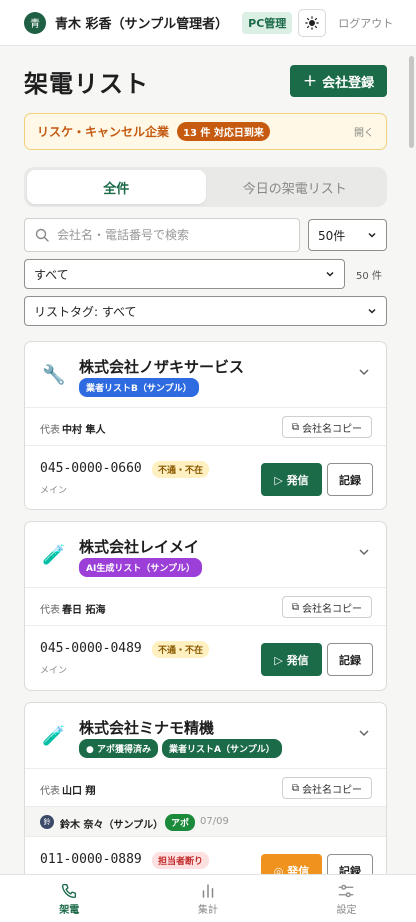  Describe the element at coordinates (139, 547) in the screenshot. I see `company-name: 株式会社レイメイ` at that location.